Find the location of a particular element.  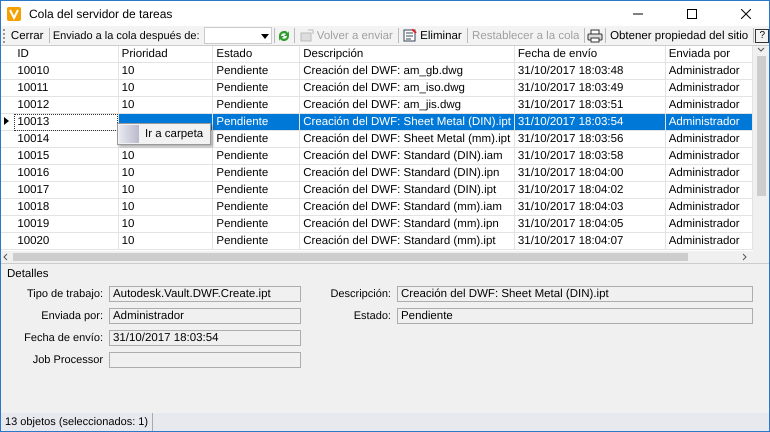

column-header: Estado is located at coordinates (256, 54).